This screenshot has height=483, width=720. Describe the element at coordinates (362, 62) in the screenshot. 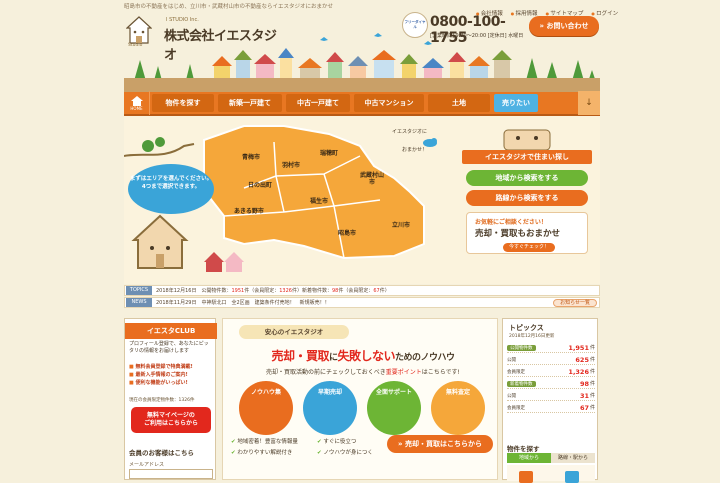

I see `town-illustration` at that location.